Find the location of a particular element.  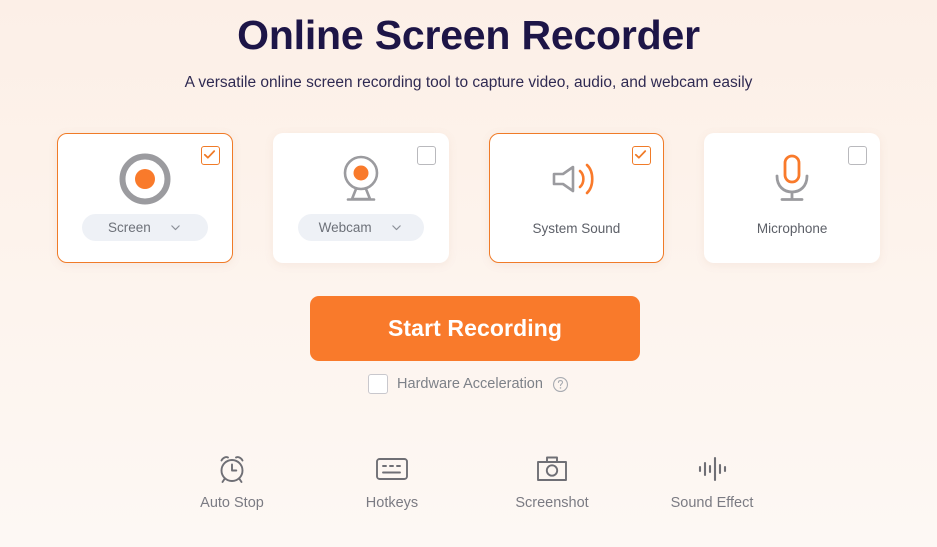

dropdown-screen-label: Screen is located at coordinates (129, 227).